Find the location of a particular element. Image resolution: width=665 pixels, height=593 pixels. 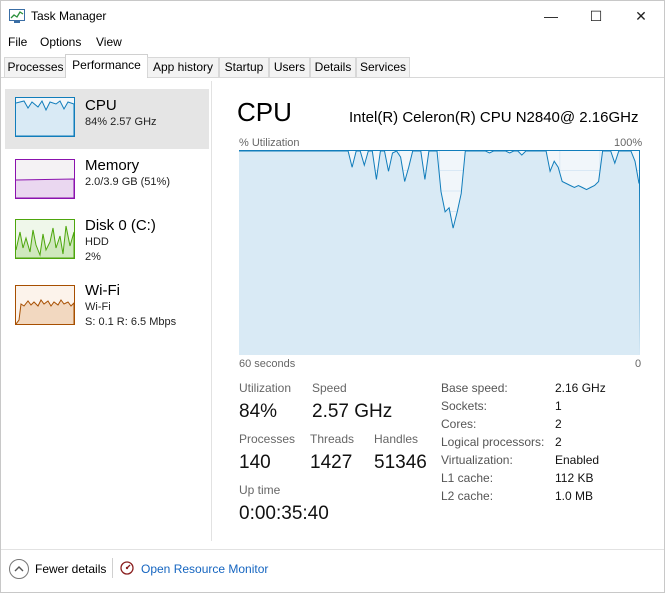

sidebar-item-memory: Memory 2.0/3.9 GB (51%) is located at coordinates (107, 181).